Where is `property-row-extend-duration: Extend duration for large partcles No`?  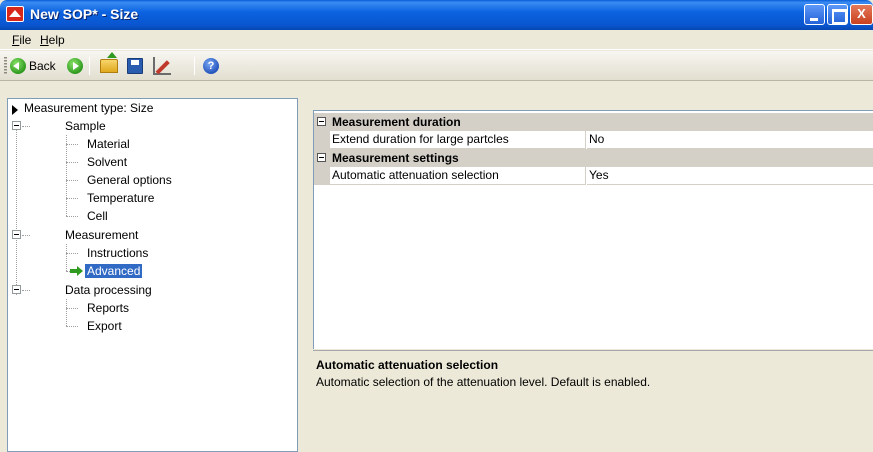
property-row-extend-duration: Extend duration for large partcles No is located at coordinates (593, 140).